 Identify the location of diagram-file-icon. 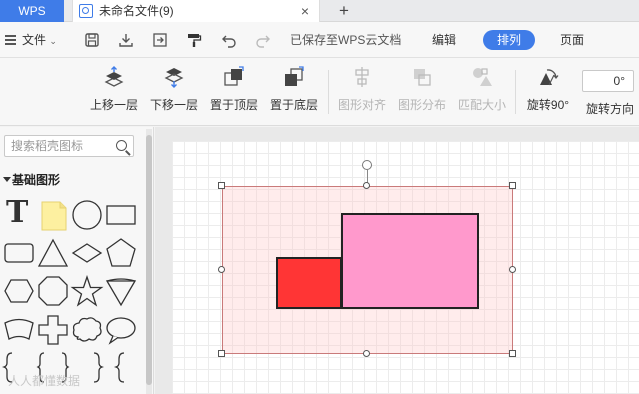
(86, 11).